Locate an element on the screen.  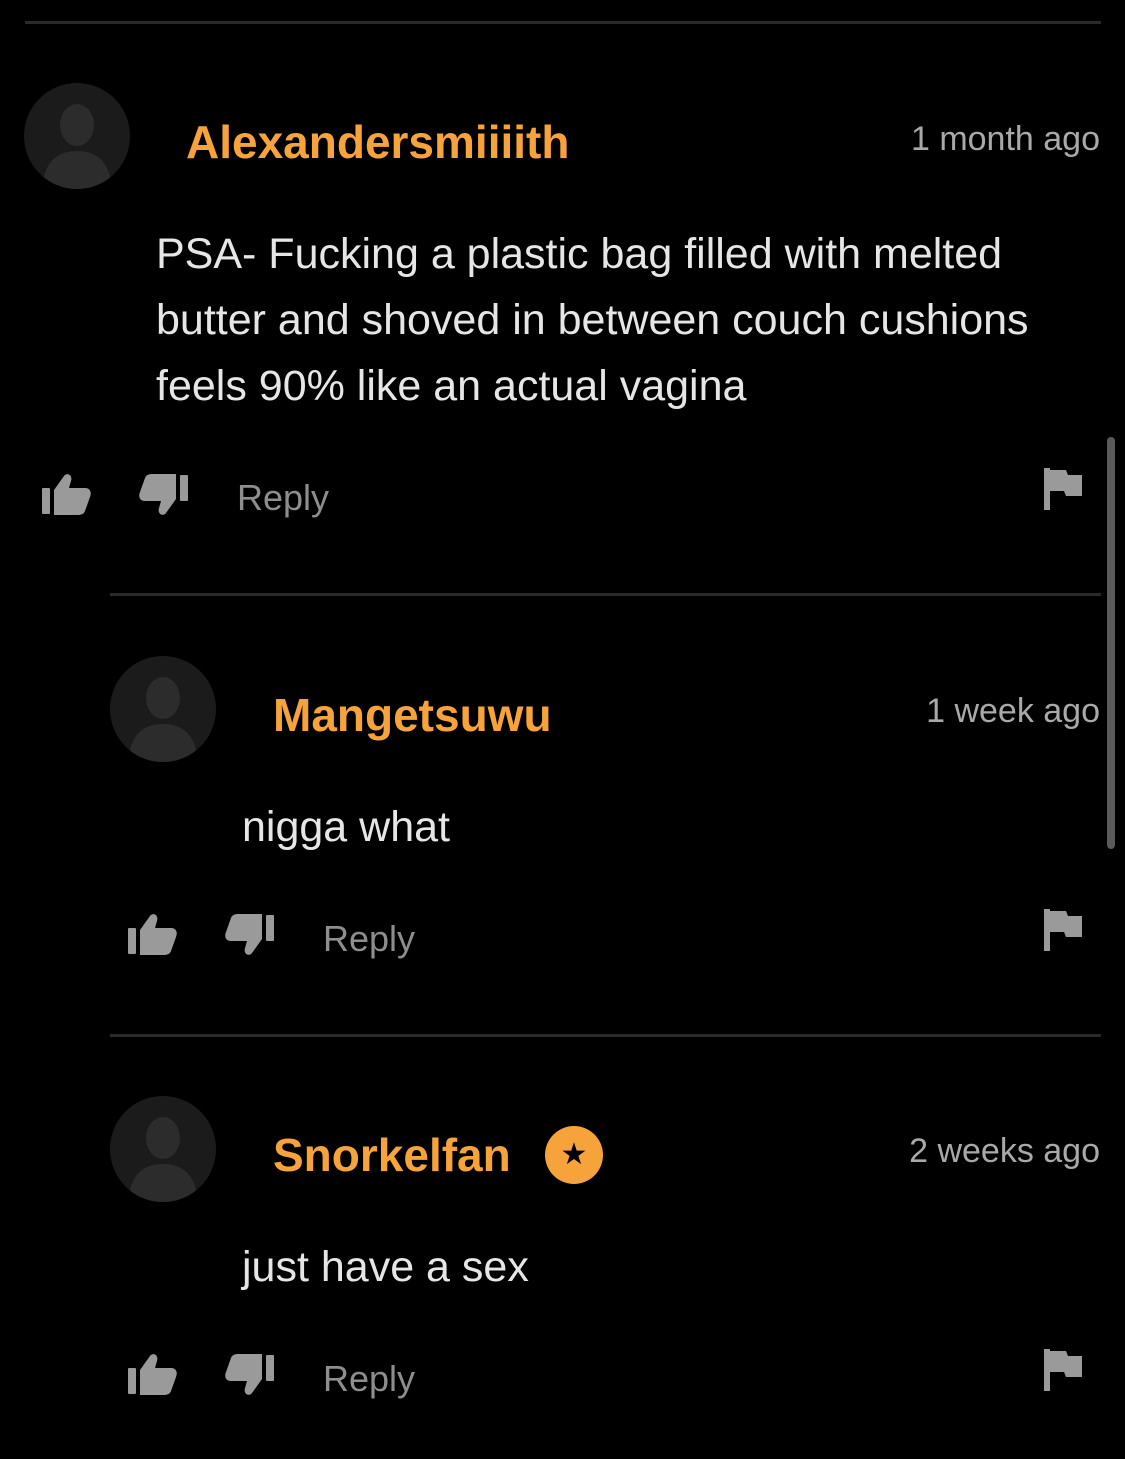
timestamp: 1 month ago is located at coordinates (1005, 139).